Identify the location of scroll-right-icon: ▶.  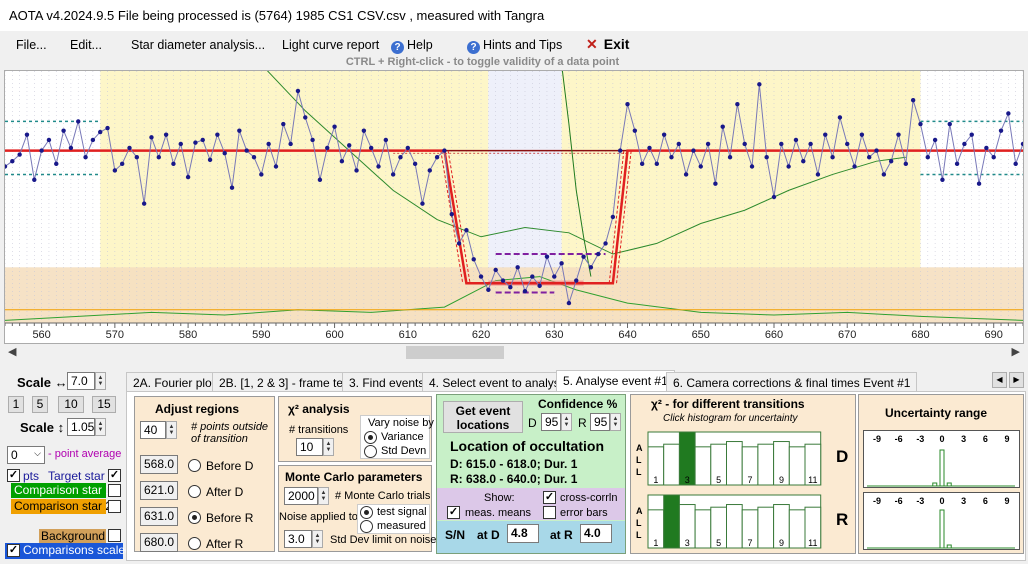
(1016, 351).